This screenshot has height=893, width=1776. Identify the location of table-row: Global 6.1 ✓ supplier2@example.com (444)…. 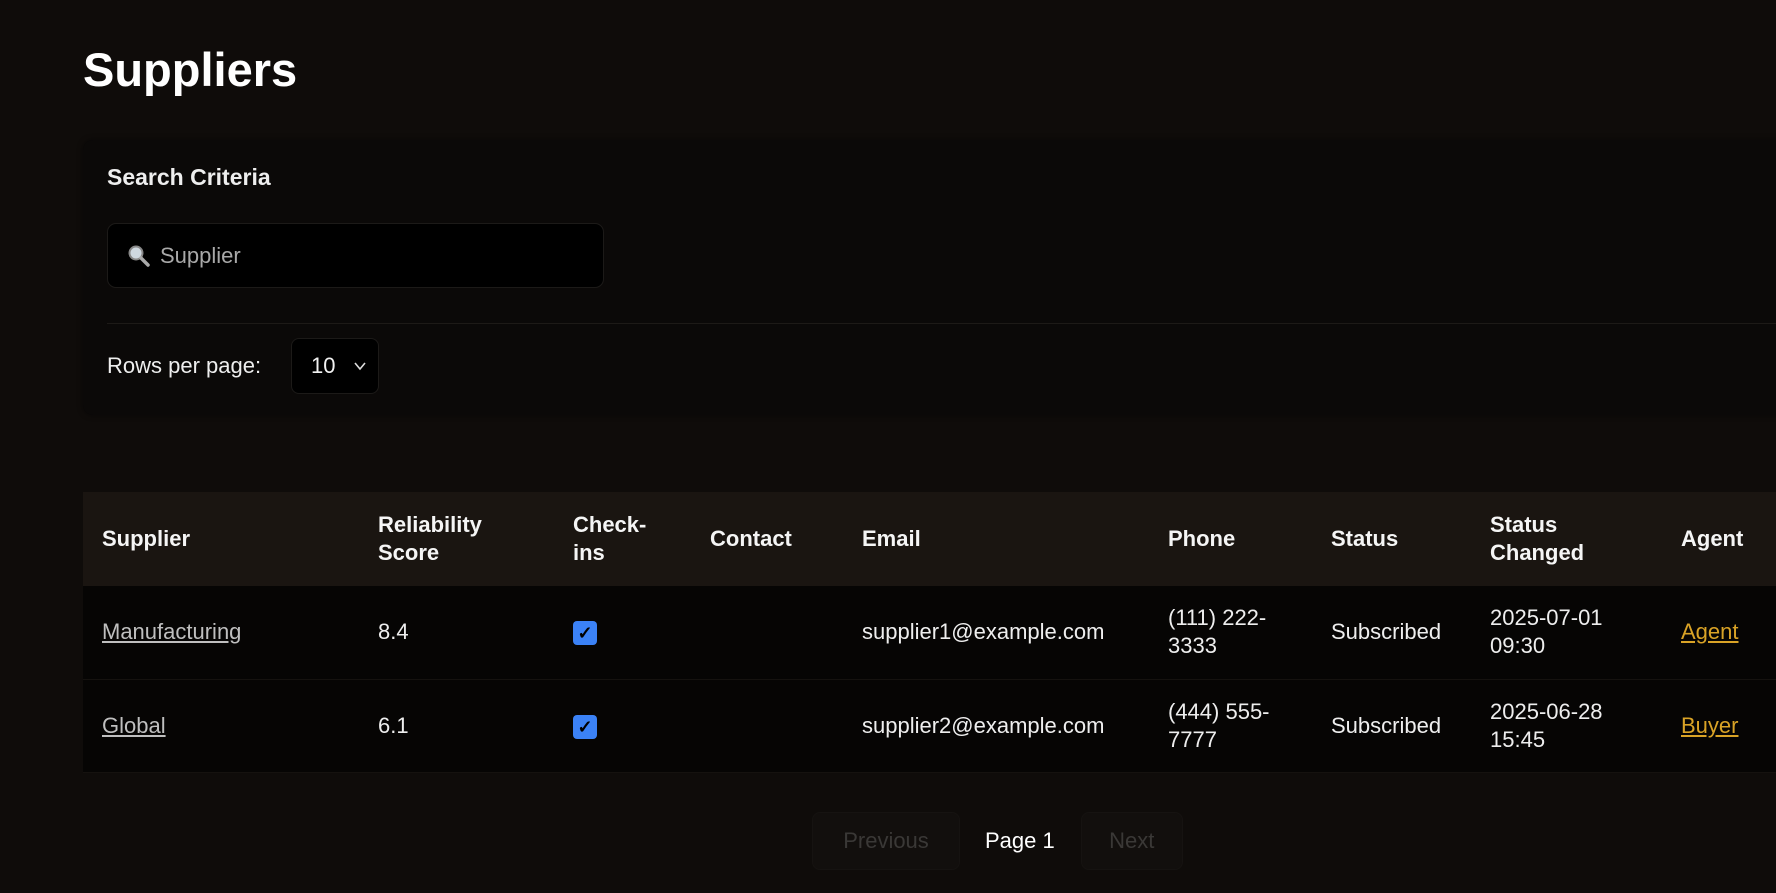
(929, 725).